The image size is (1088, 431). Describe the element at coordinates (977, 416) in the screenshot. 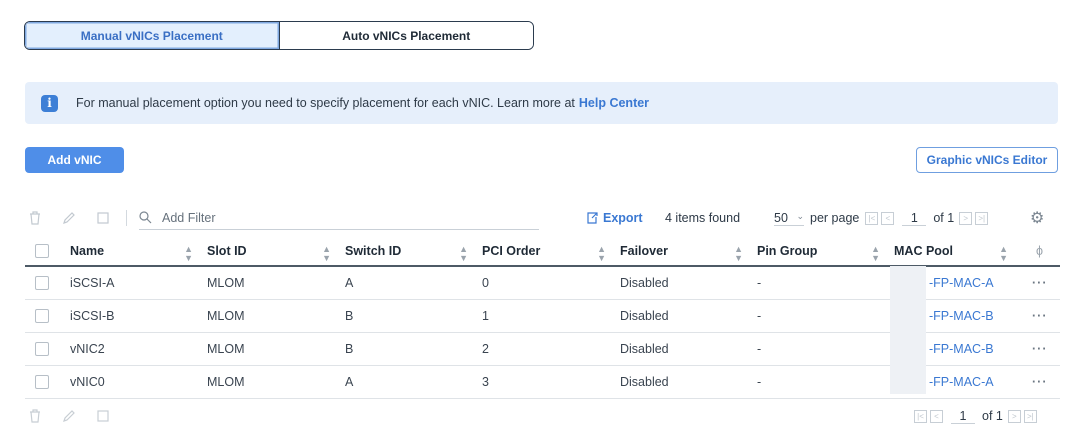

I see `footer-pager: |< < 1 of 1 > >|` at that location.